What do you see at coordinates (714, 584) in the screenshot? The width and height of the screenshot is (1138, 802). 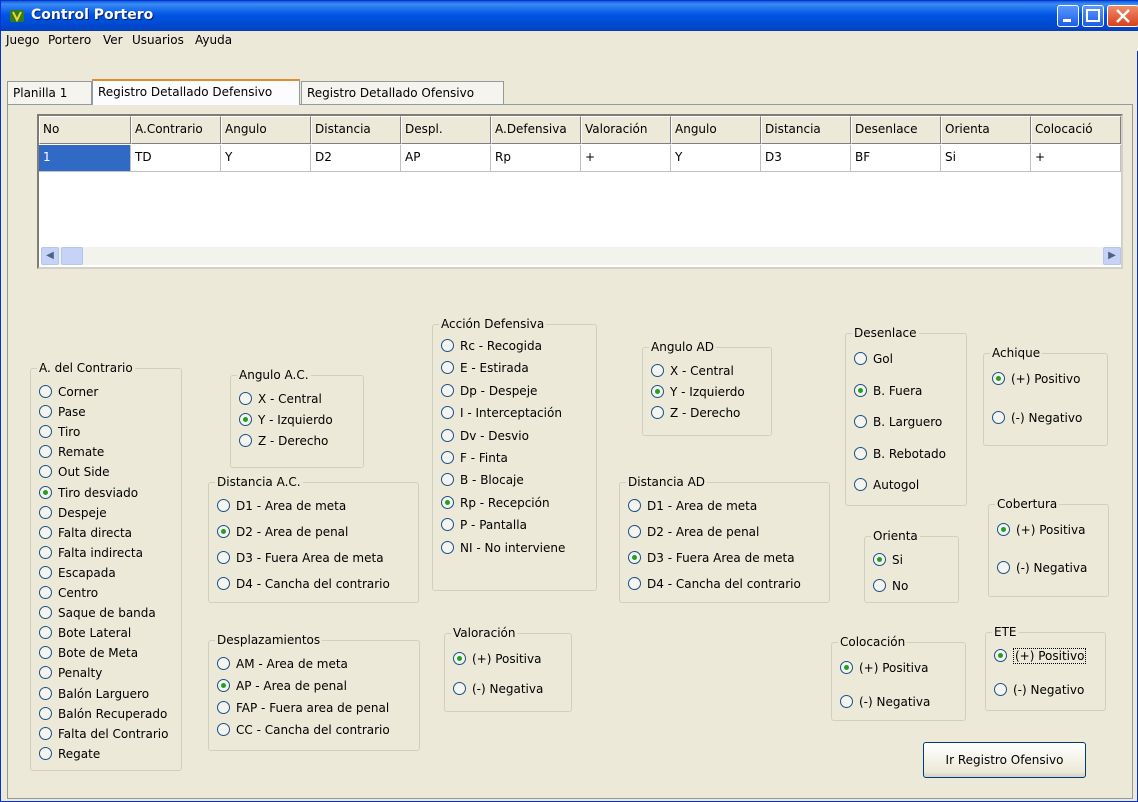 I see `radio-option: D4 - Cancha del contrario` at bounding box center [714, 584].